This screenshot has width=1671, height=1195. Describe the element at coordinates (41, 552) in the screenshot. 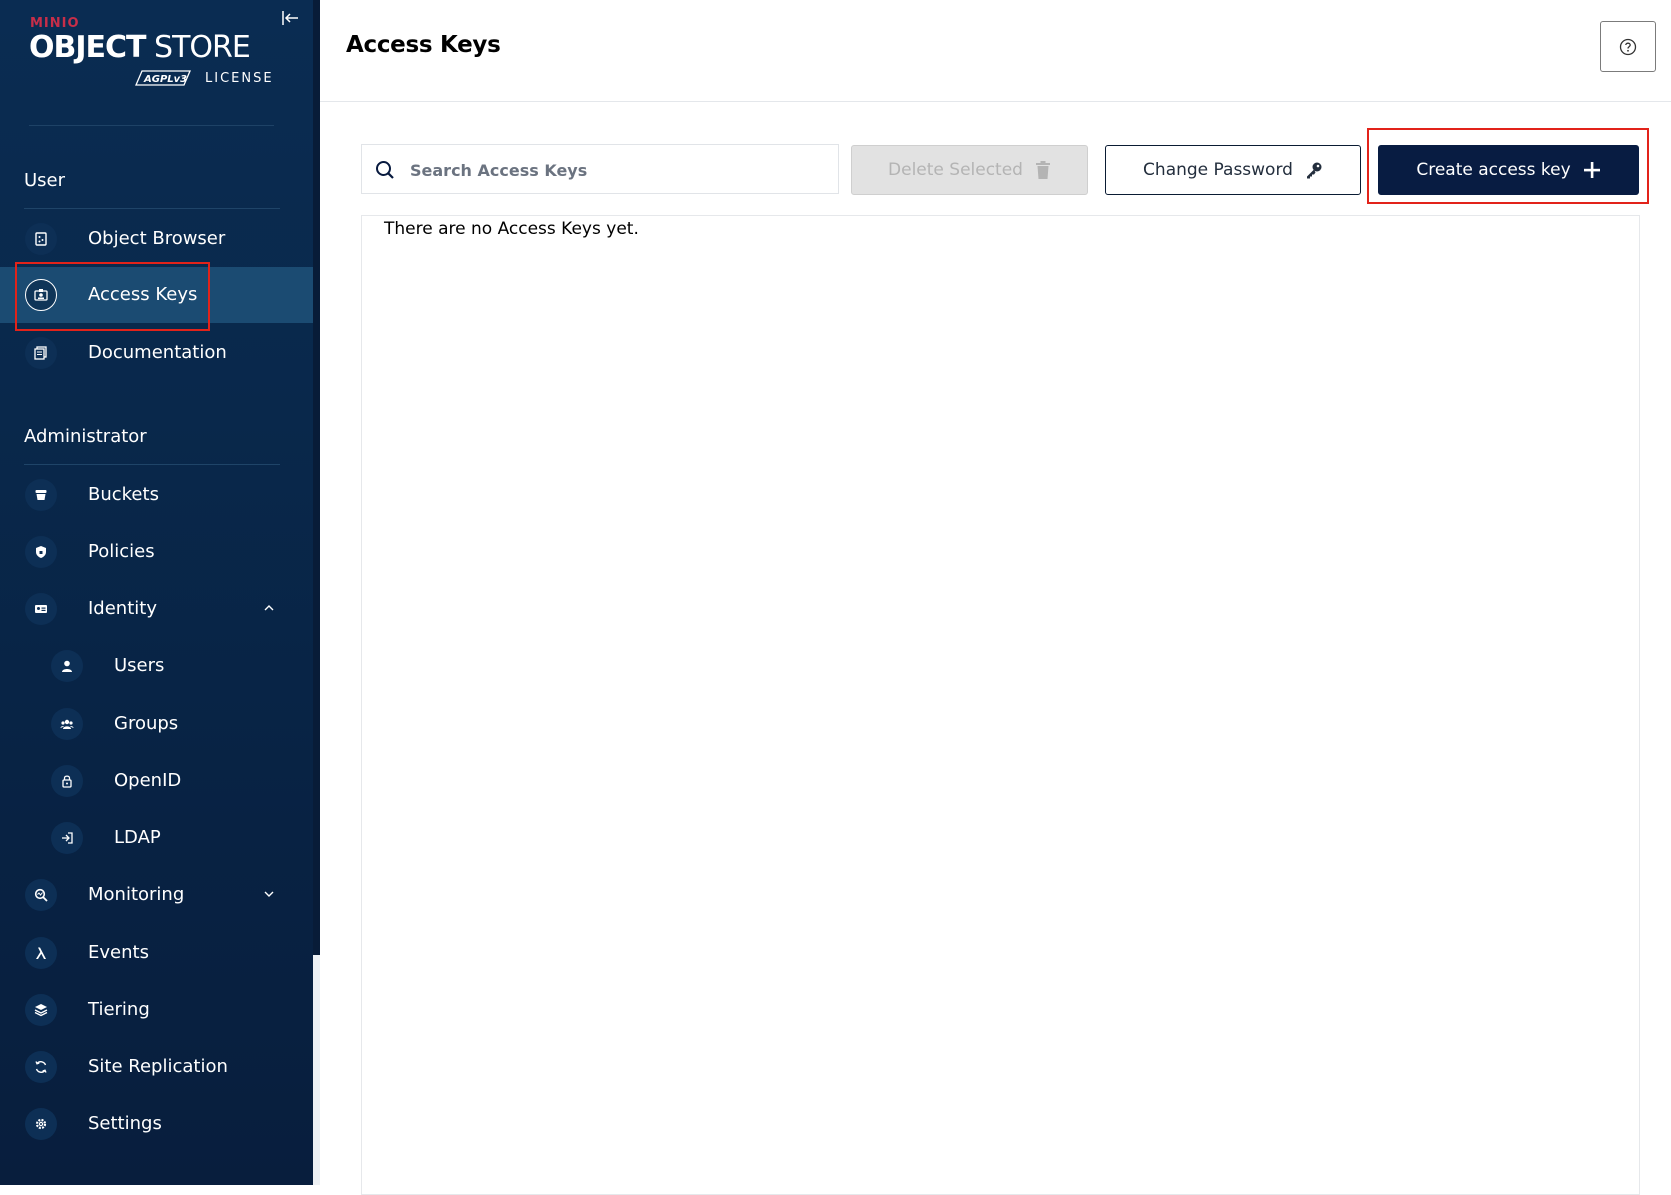

I see `policies-icon` at that location.